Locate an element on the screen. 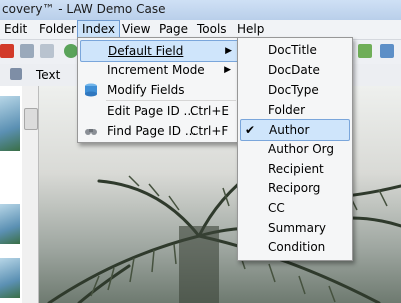 The width and height of the screenshot is (401, 303). menu-item-shortcut: Ctrl+E is located at coordinates (209, 111).